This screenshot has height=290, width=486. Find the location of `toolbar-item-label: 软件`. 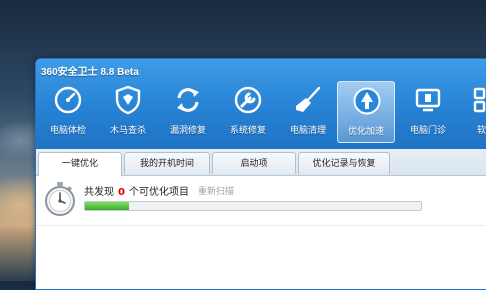

toolbar-item-label: 软件 is located at coordinates (481, 131).